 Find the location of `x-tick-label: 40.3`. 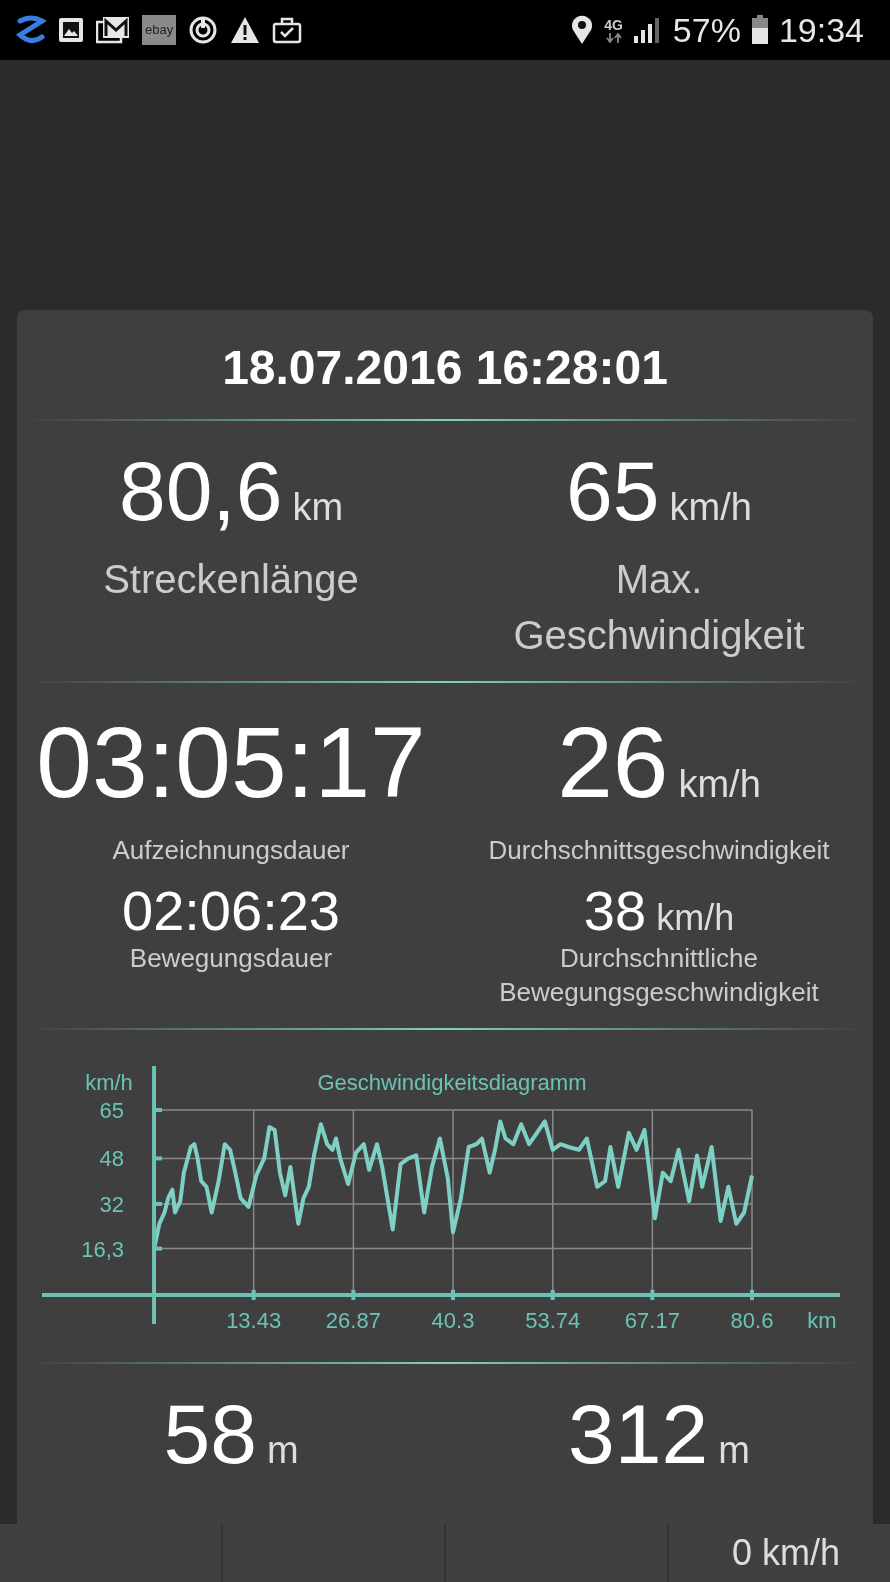

x-tick-label: 40.3 is located at coordinates (453, 1320).